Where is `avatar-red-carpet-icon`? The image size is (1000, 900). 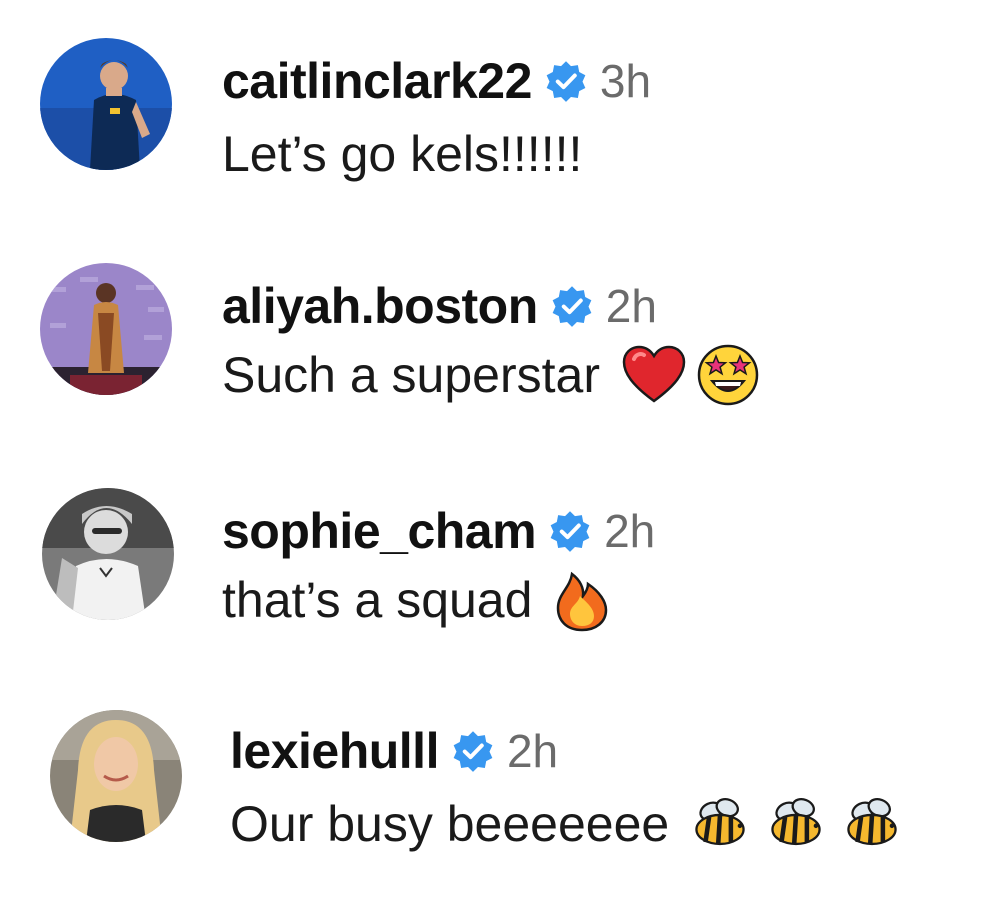 avatar-red-carpet-icon is located at coordinates (106, 329).